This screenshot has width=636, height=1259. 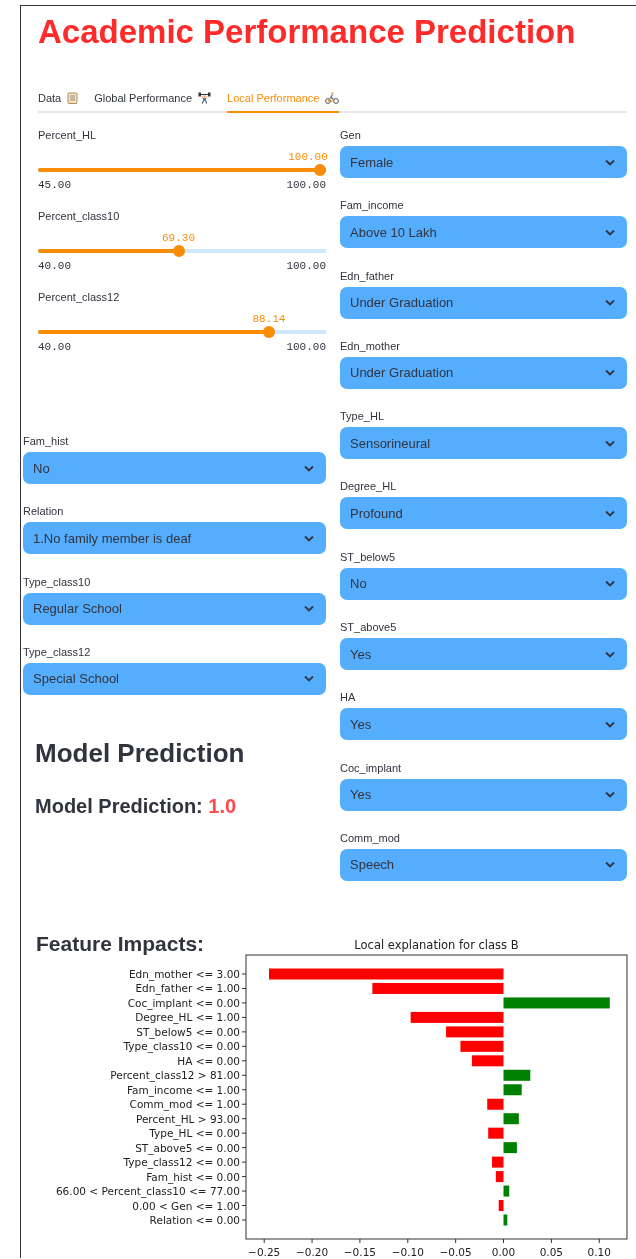 I want to click on select-label: Type_HL, so click(x=362, y=416).